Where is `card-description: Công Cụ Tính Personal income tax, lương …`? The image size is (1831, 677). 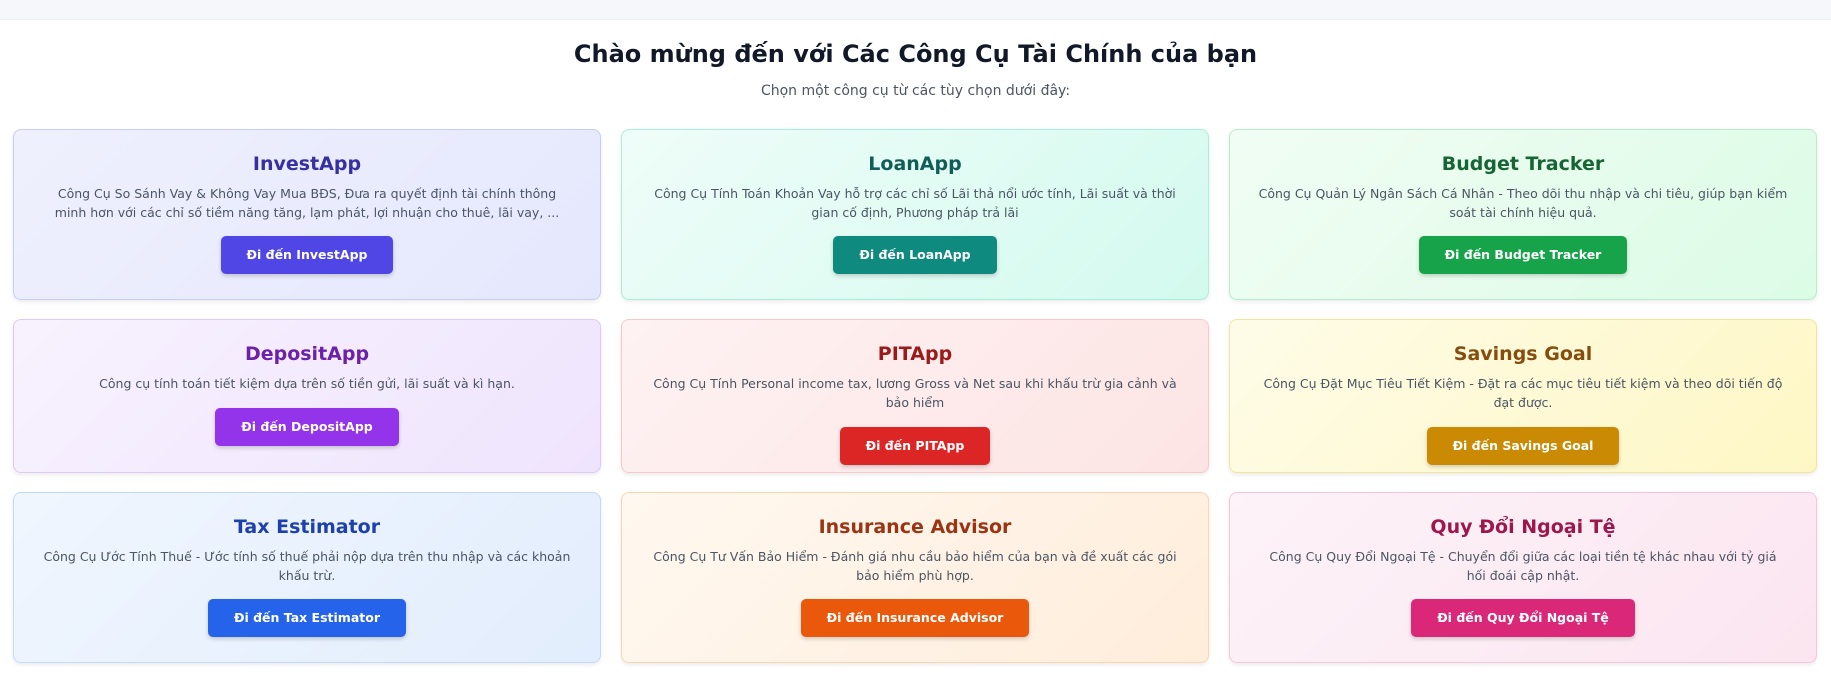
card-description: Công Cụ Tính Personal income tax, lương … is located at coordinates (915, 393).